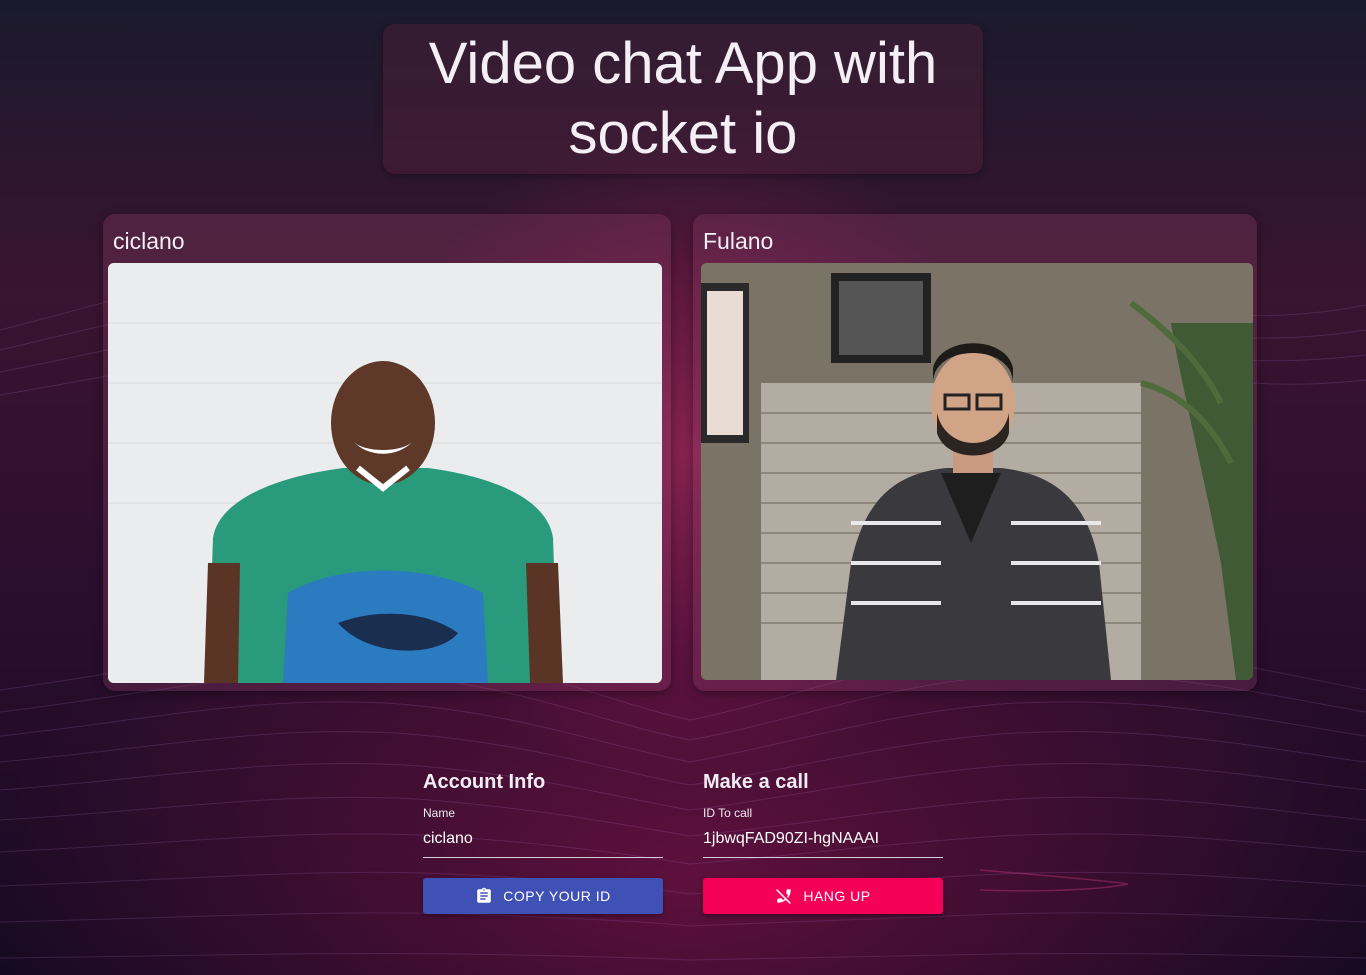 This screenshot has width=1366, height=975. What do you see at coordinates (756, 782) in the screenshot?
I see `make-call-heading: Make a call` at bounding box center [756, 782].